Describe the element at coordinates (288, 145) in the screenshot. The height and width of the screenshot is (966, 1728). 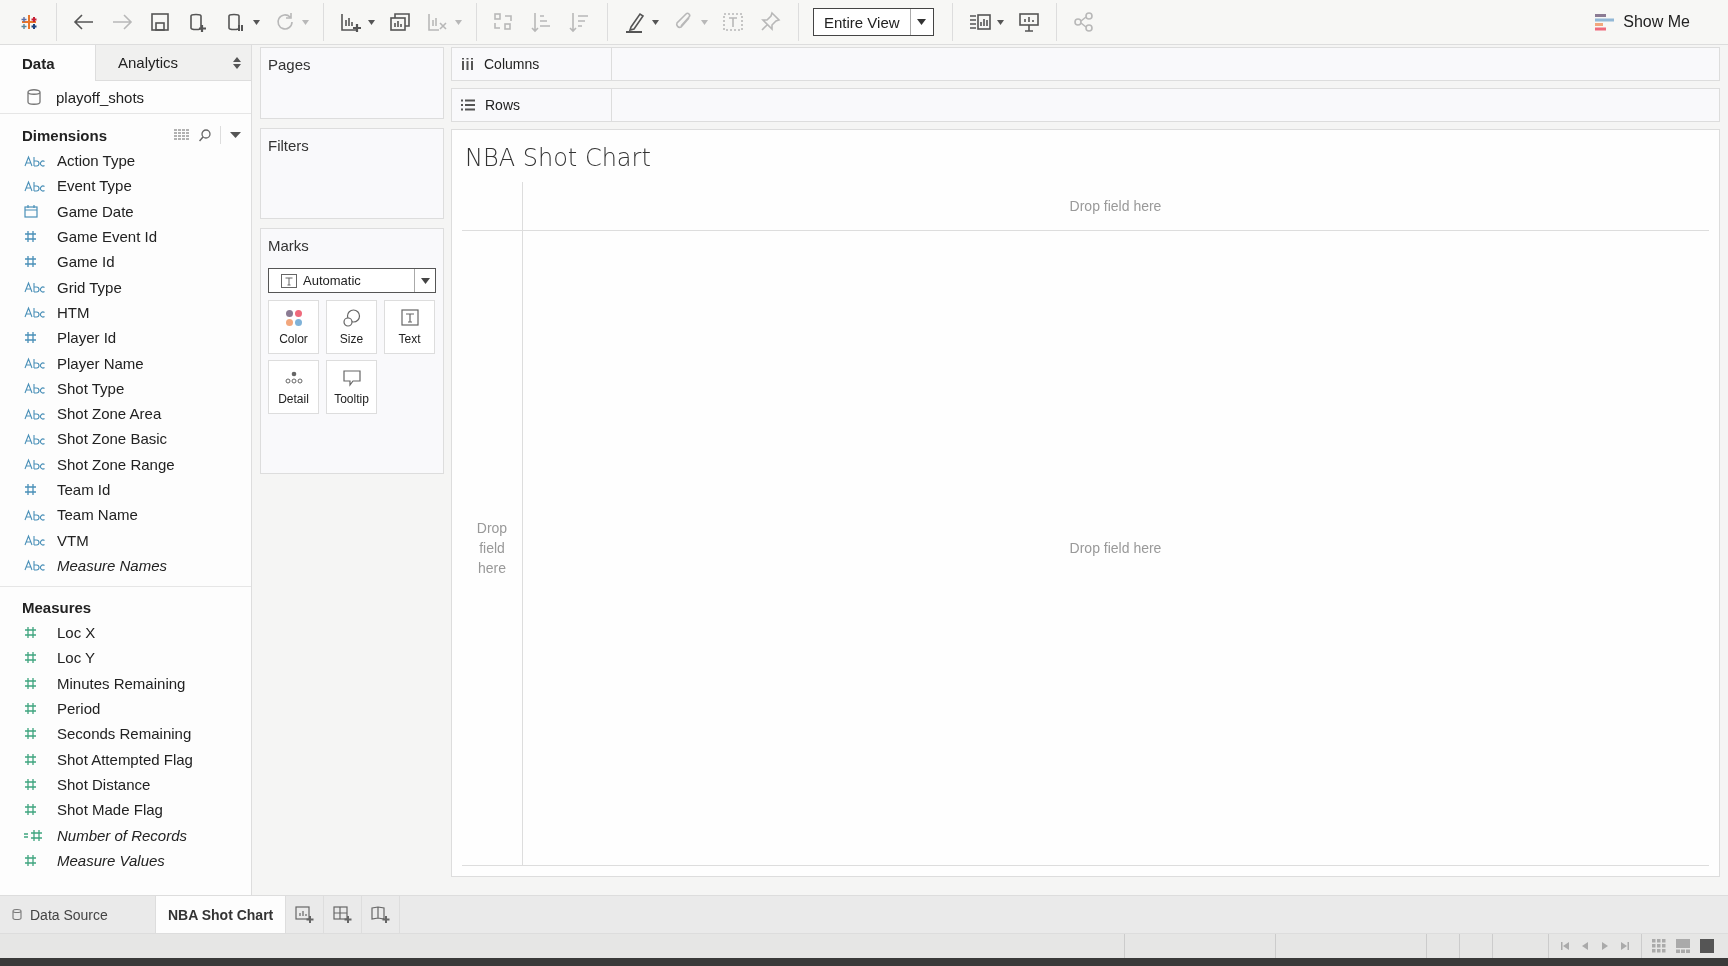
I see `card-title: Filters` at that location.